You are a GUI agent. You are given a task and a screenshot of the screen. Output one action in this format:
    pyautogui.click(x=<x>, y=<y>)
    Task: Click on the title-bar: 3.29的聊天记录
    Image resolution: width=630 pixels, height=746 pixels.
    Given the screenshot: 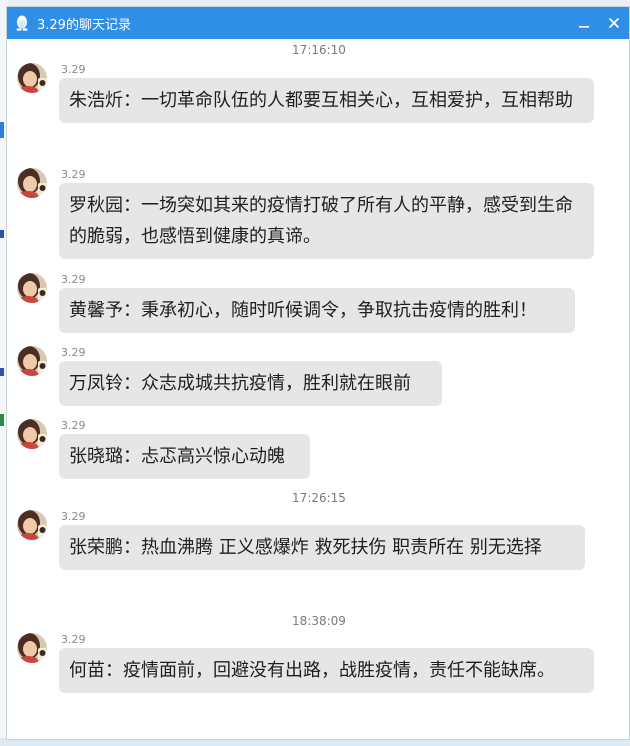 What is the action you would take?
    pyautogui.click(x=318, y=23)
    